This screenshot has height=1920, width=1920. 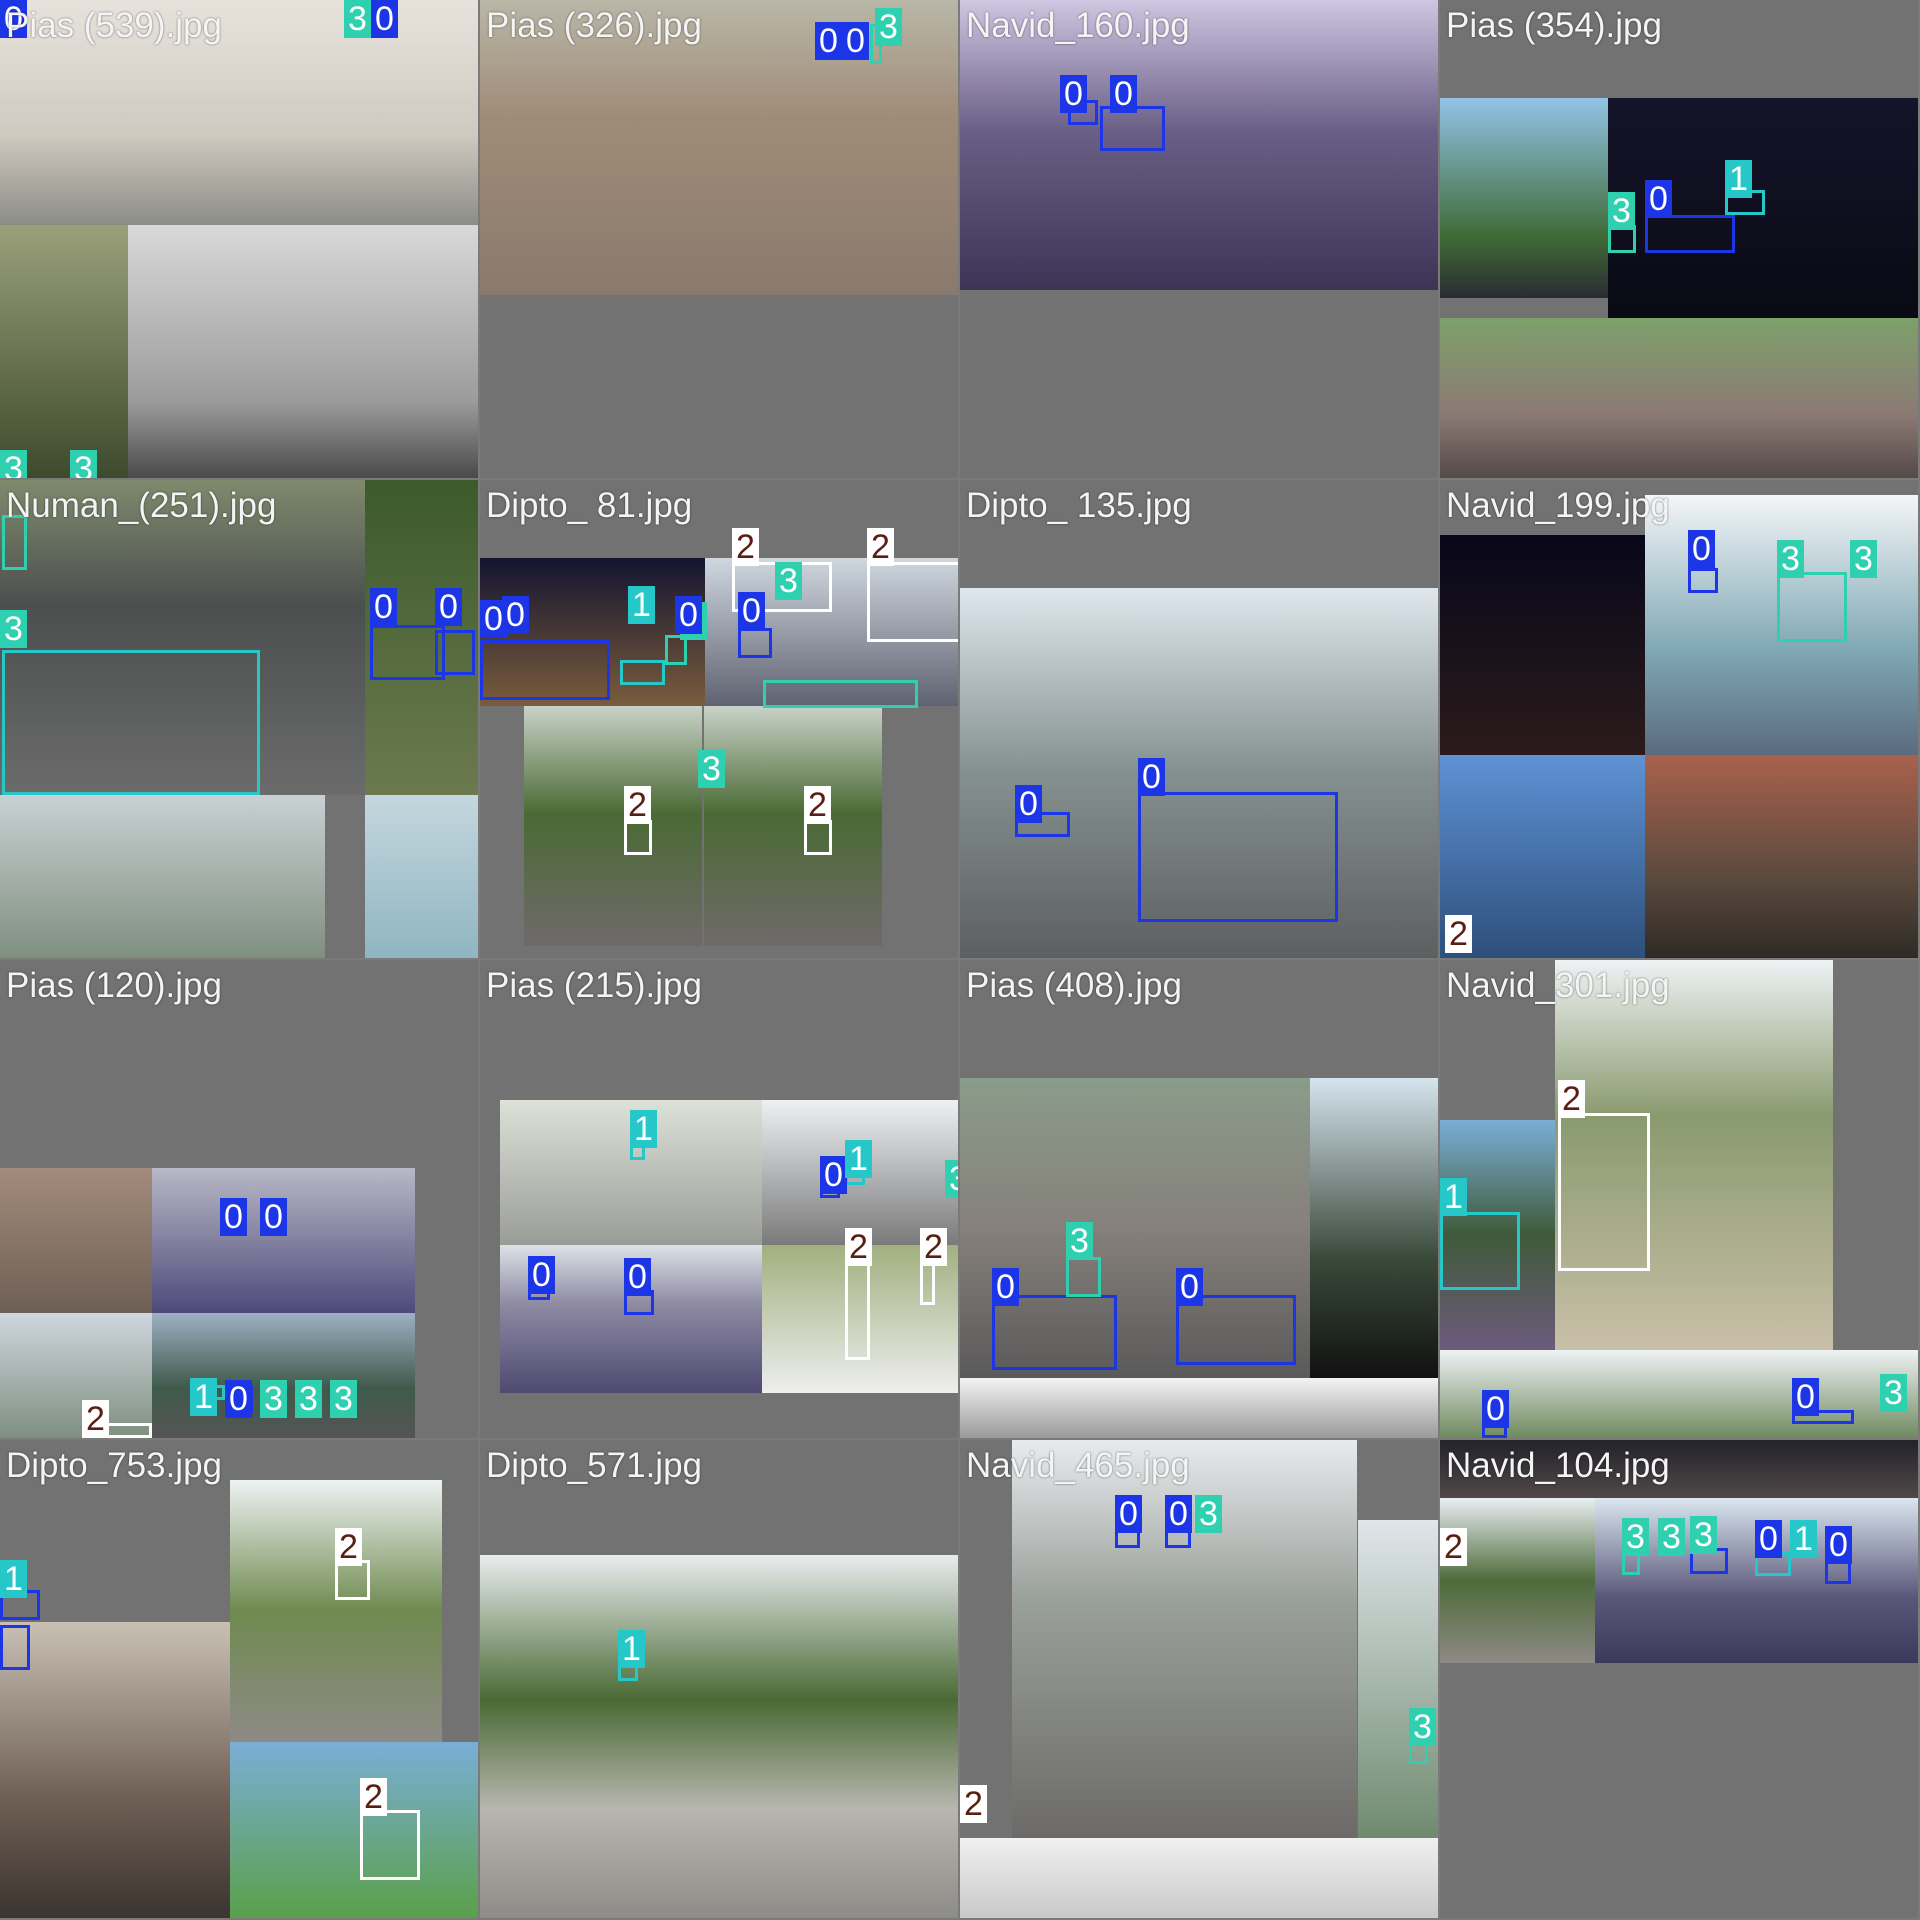 I want to click on image-tile: 0 0 Dipto_ 135.jpg, so click(x=1199, y=719).